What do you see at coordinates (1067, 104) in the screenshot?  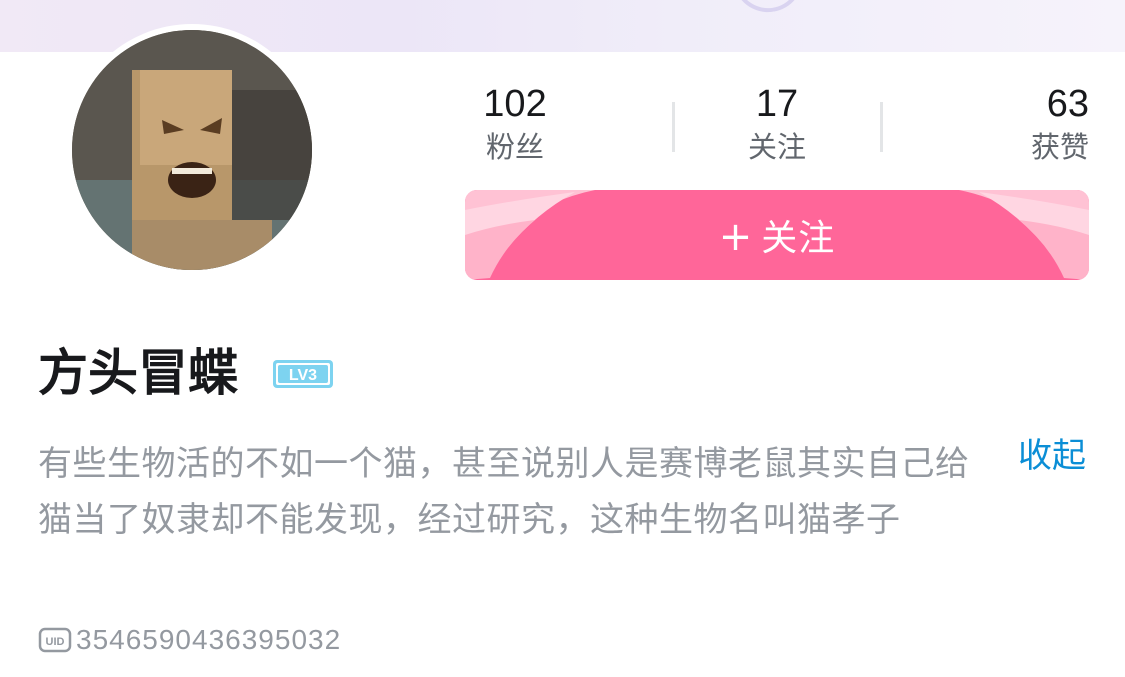 I see `likes-count: 63` at bounding box center [1067, 104].